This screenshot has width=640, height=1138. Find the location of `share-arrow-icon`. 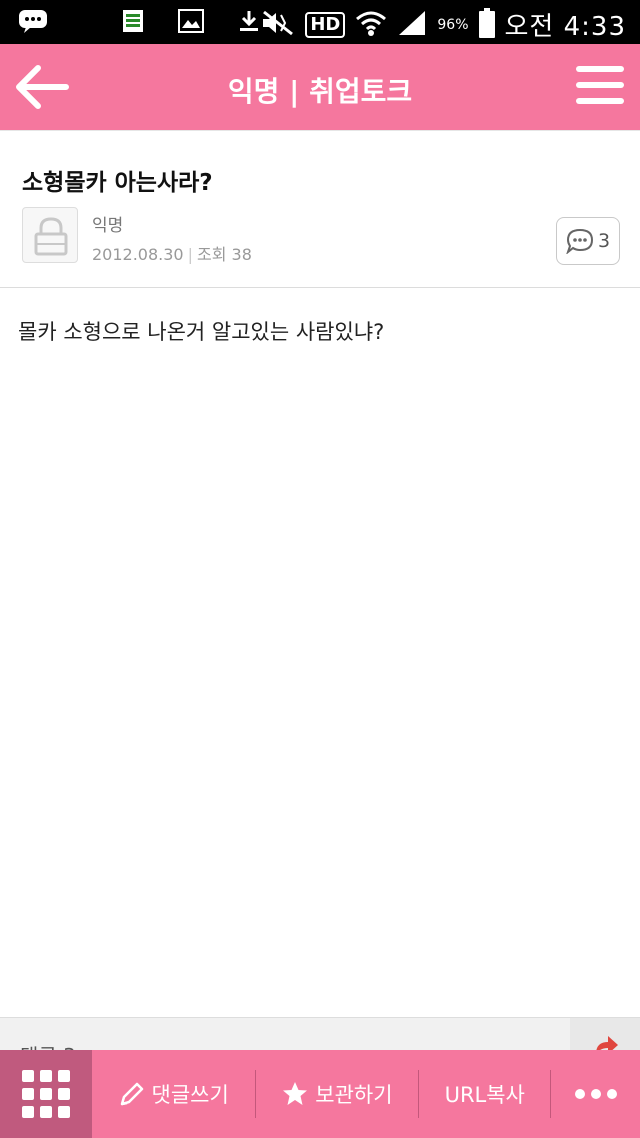

share-arrow-icon is located at coordinates (607, 1043).